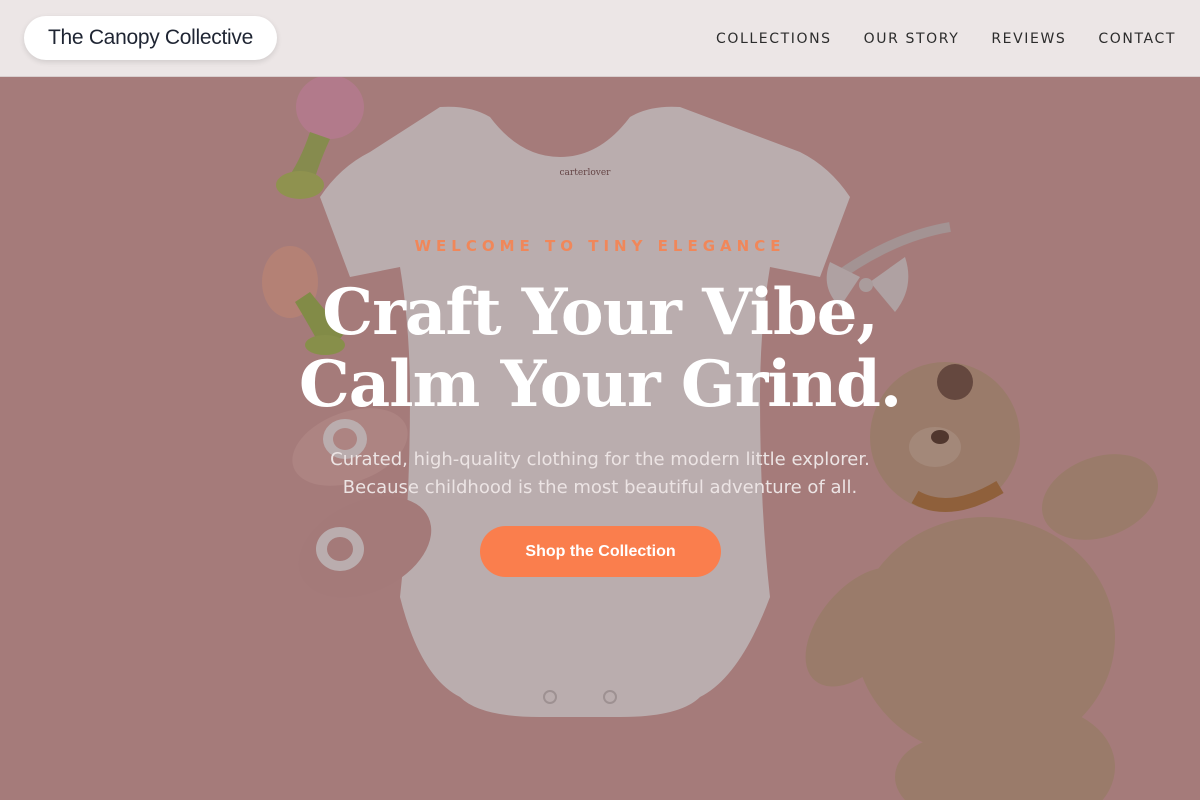  I want to click on nav-our-story: OUR STORY, so click(912, 39).